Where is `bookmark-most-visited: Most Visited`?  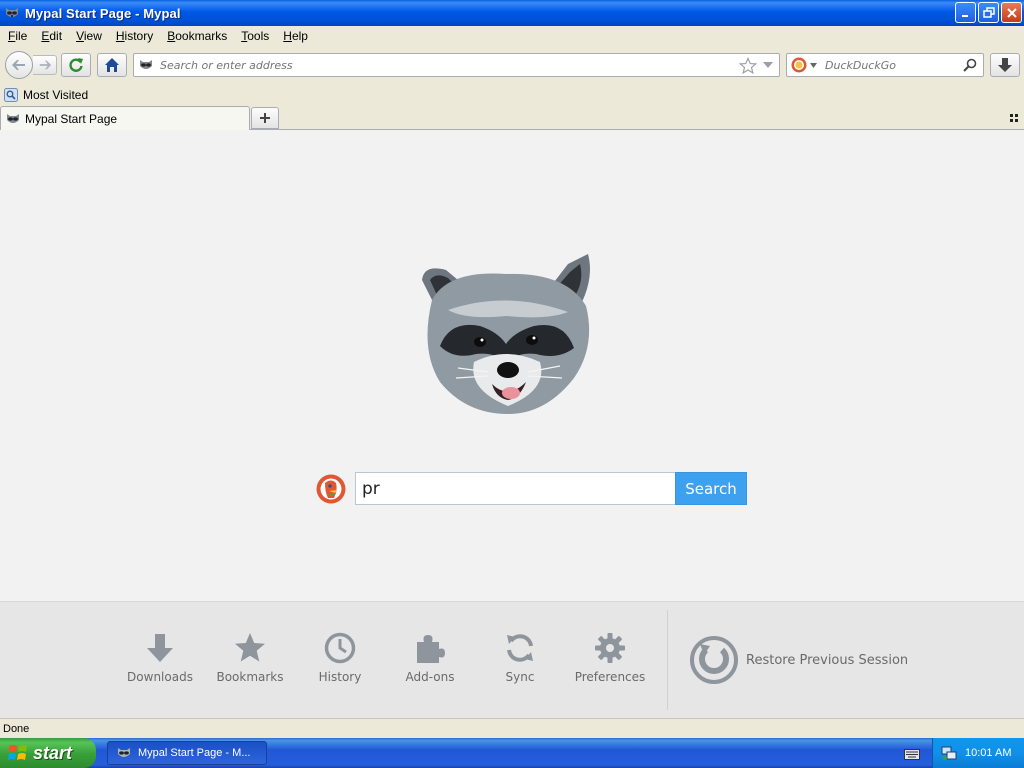
bookmark-most-visited: Most Visited is located at coordinates (55, 95).